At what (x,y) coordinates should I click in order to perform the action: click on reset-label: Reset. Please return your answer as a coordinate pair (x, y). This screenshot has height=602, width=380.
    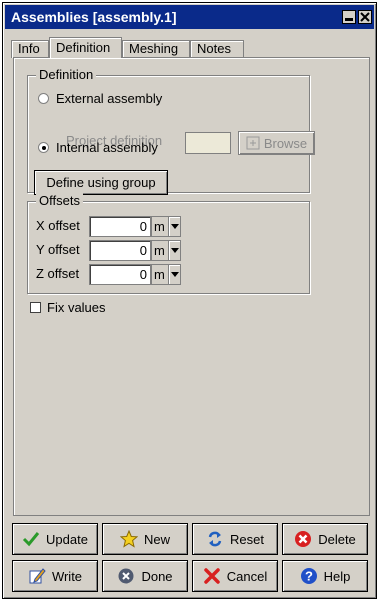
    Looking at the image, I should click on (247, 539).